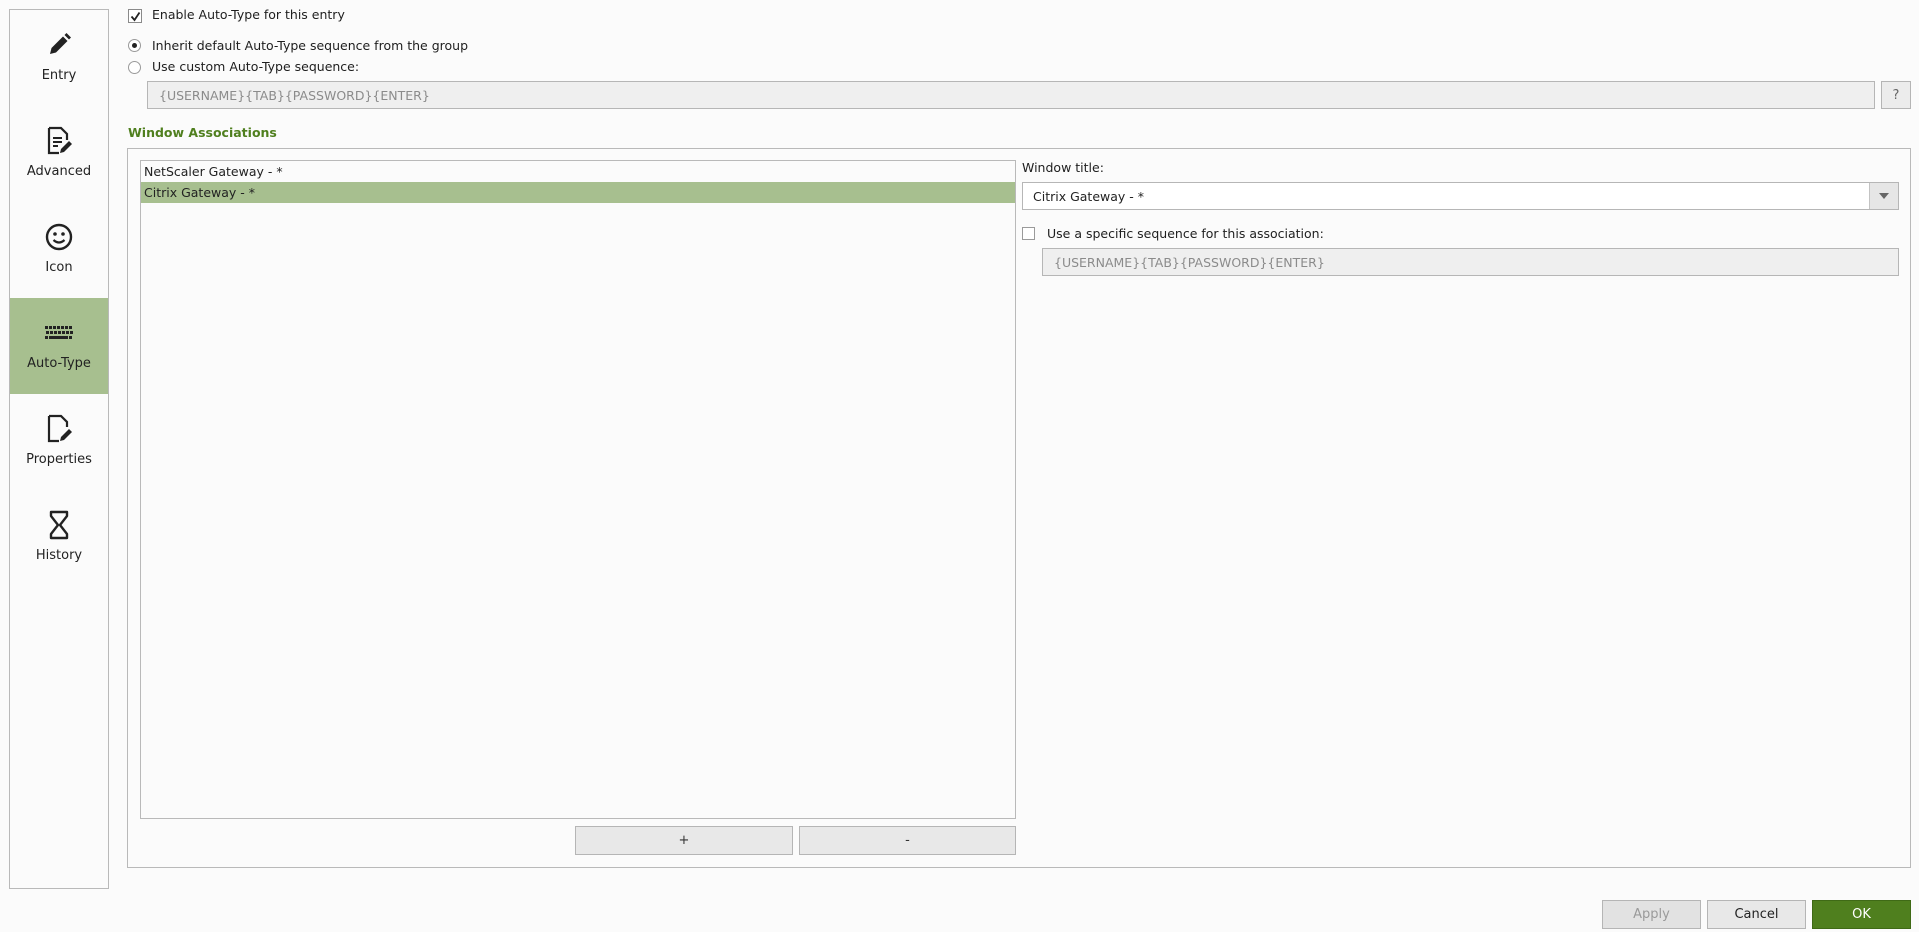 This screenshot has width=1919, height=932. Describe the element at coordinates (1460, 196) in the screenshot. I see `window-title-combobox: Citrix Gateway - *` at that location.